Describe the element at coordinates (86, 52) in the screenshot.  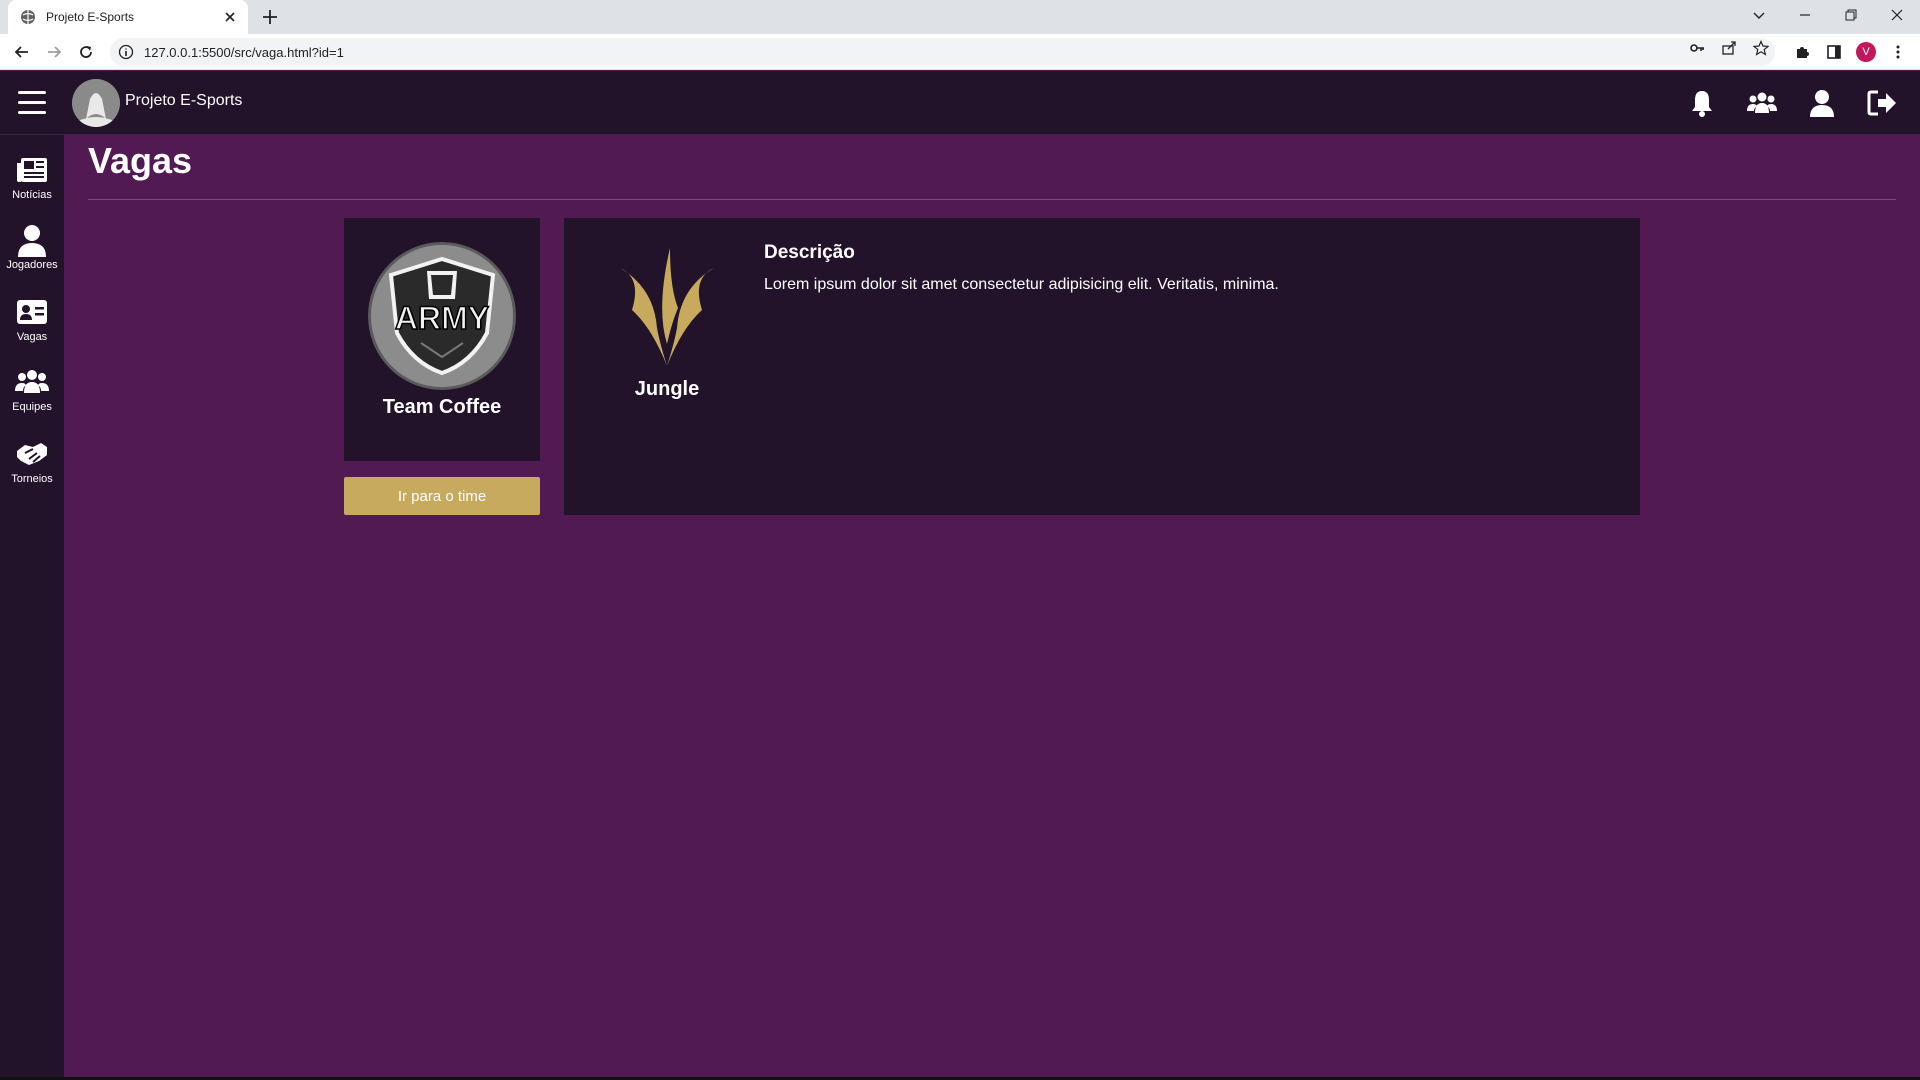
I see `reload-icon` at that location.